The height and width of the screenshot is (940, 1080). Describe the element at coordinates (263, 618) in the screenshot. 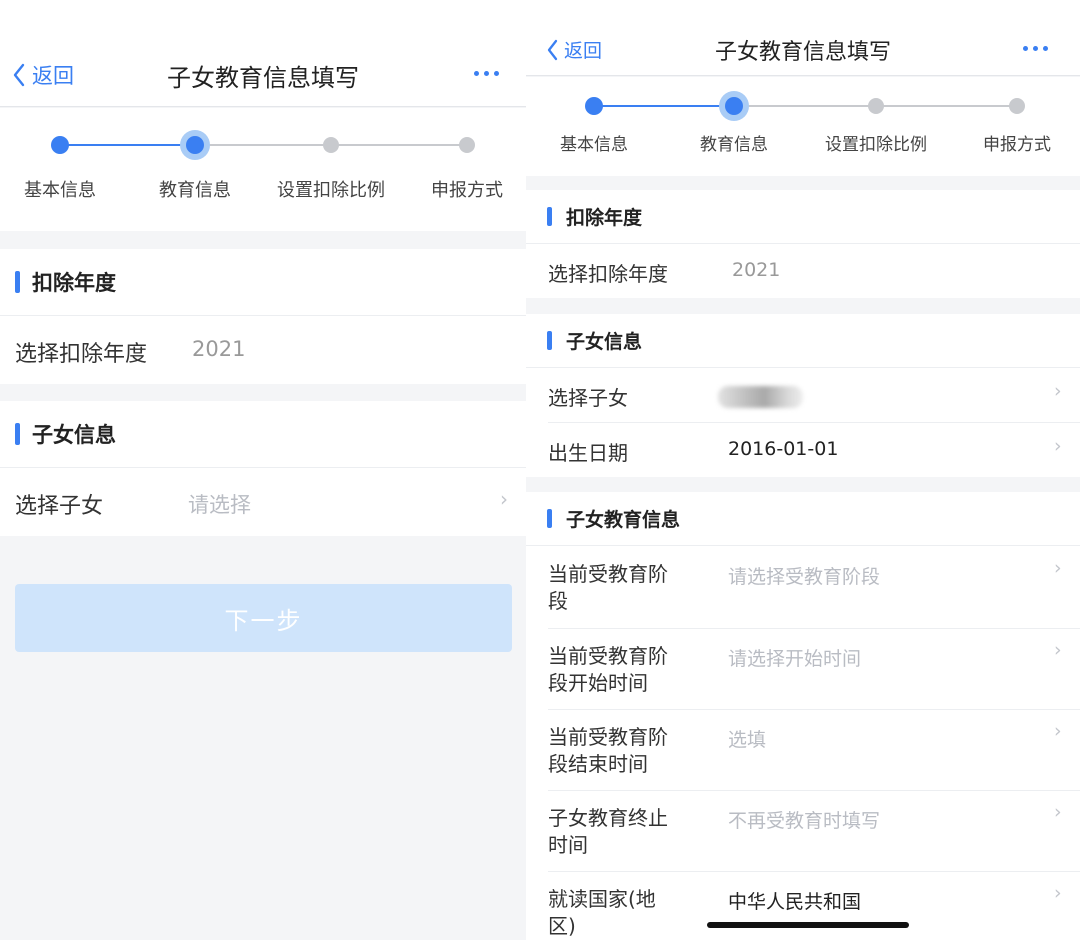

I see `next-step-button: 下一步` at that location.